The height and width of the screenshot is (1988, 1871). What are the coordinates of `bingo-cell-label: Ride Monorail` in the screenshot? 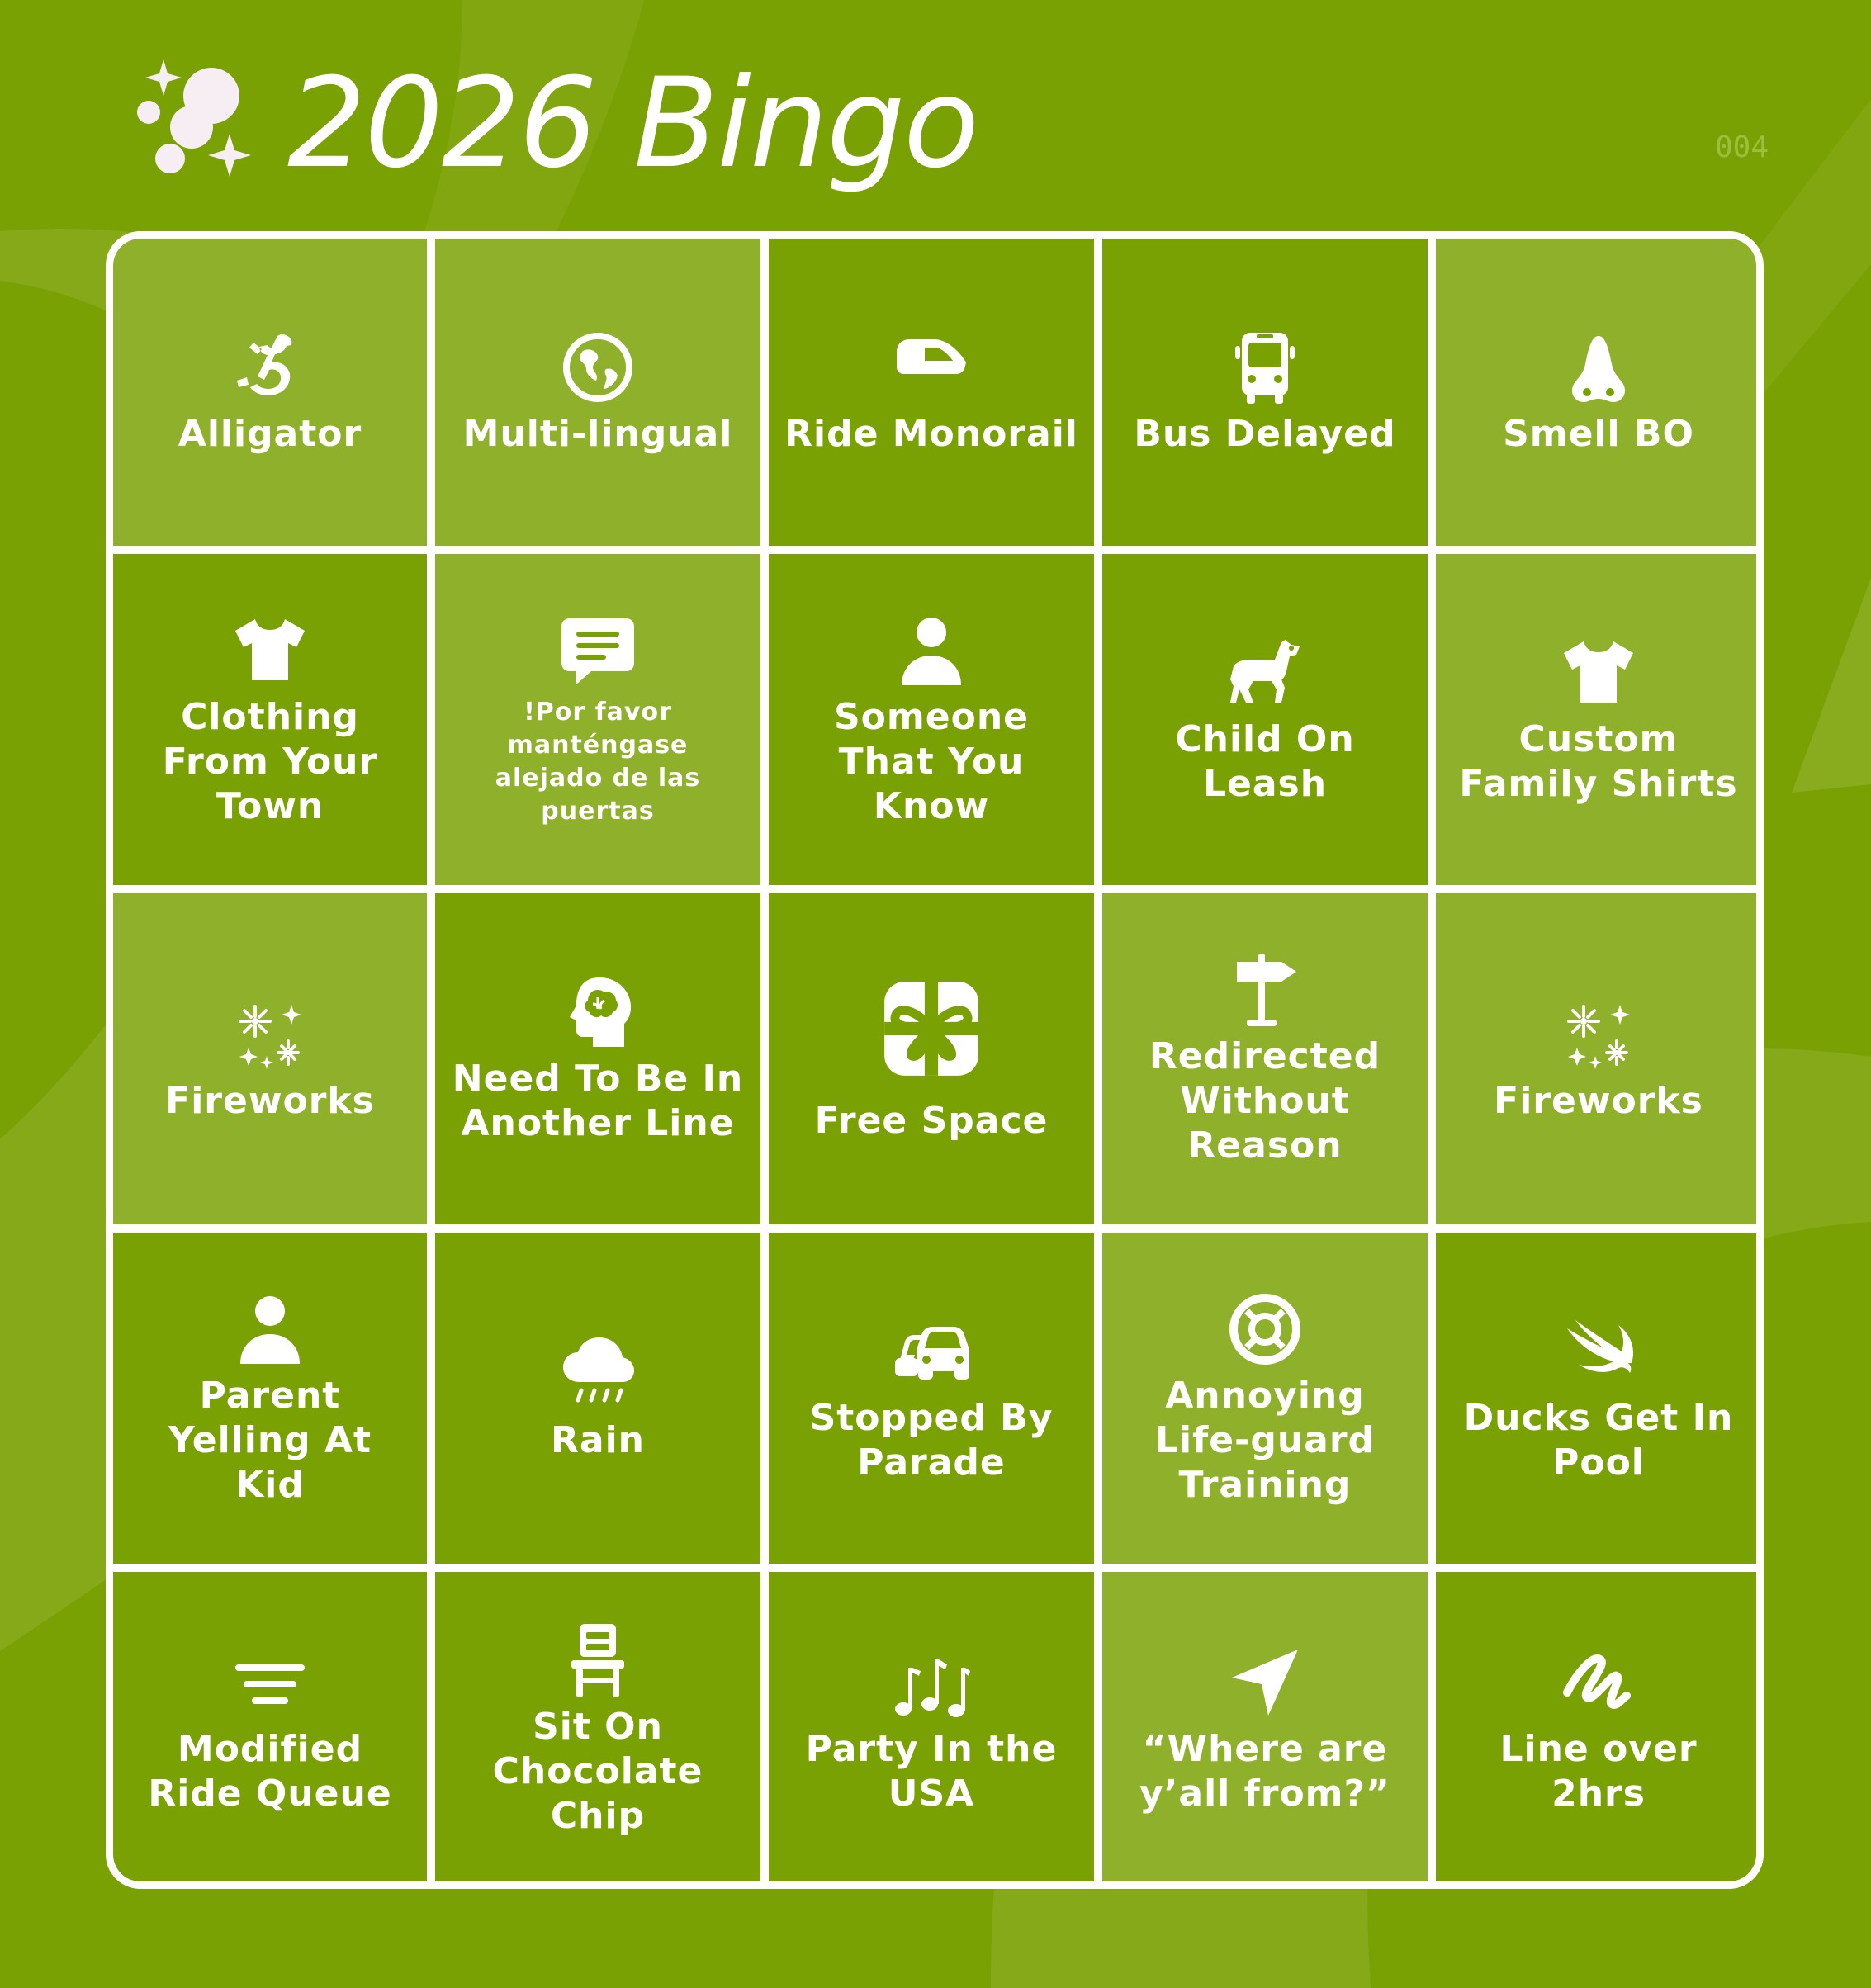 It's located at (931, 434).